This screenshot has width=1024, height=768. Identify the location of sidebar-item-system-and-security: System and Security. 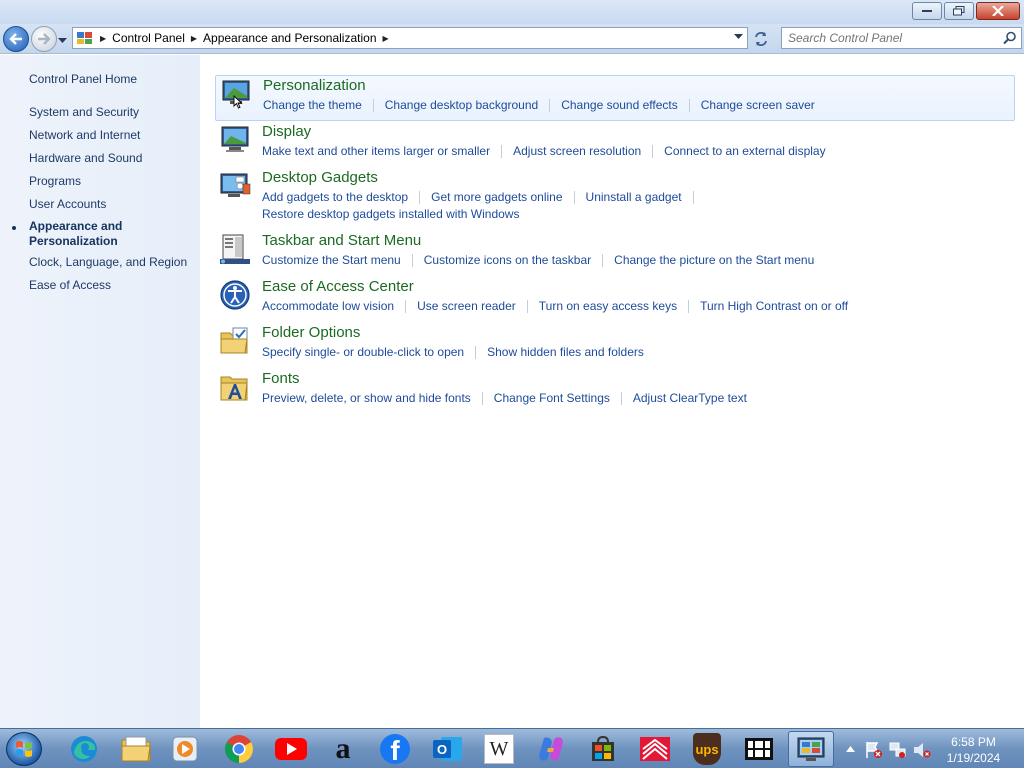
(84, 112).